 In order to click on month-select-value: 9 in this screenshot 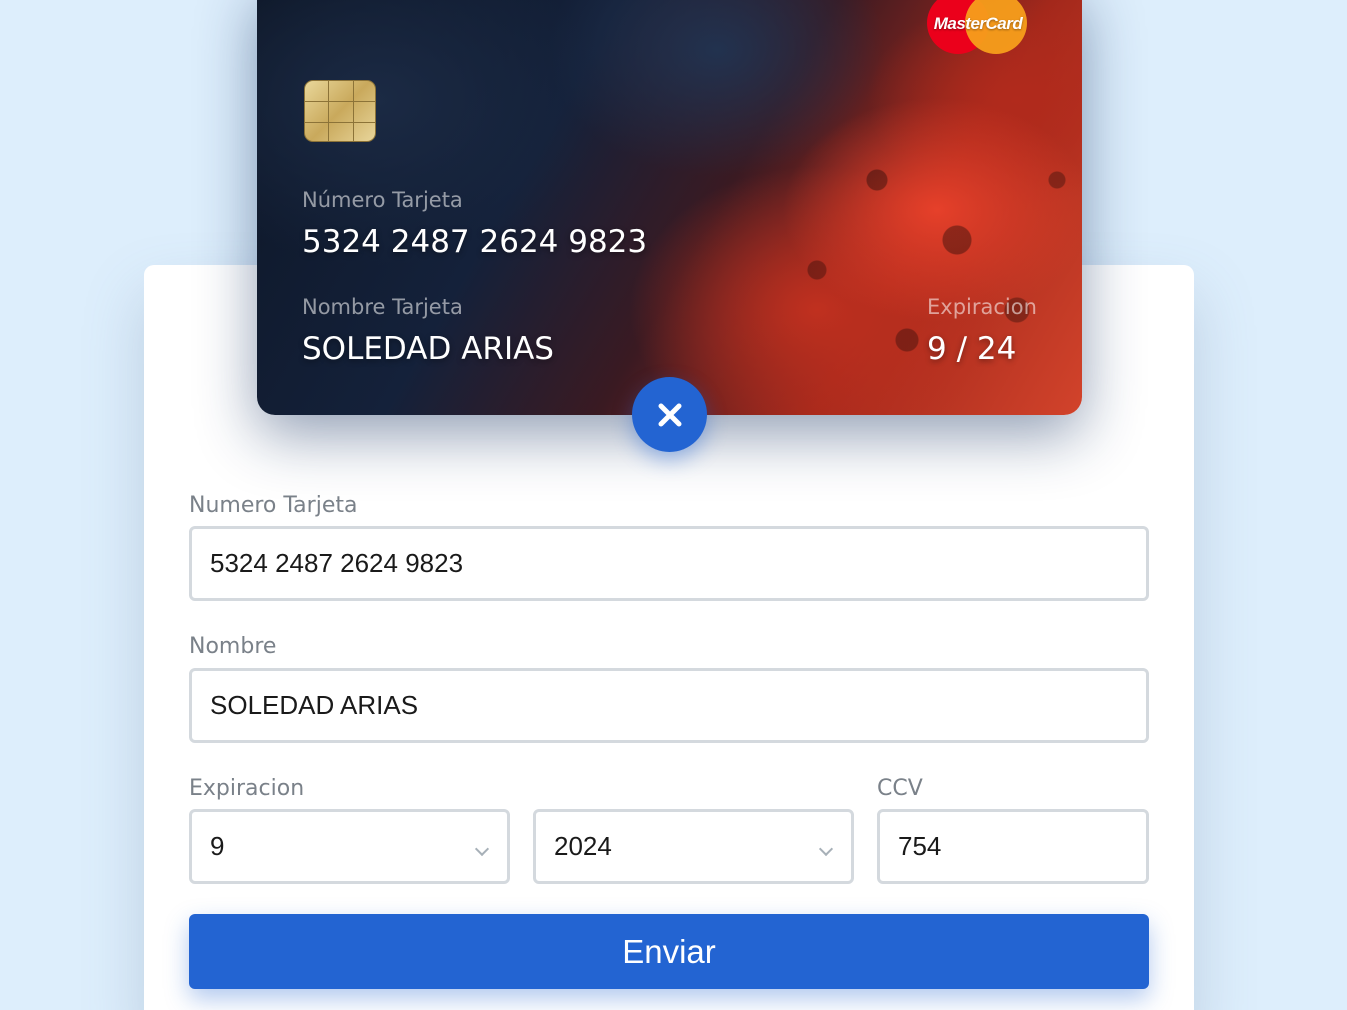, I will do `click(217, 846)`.